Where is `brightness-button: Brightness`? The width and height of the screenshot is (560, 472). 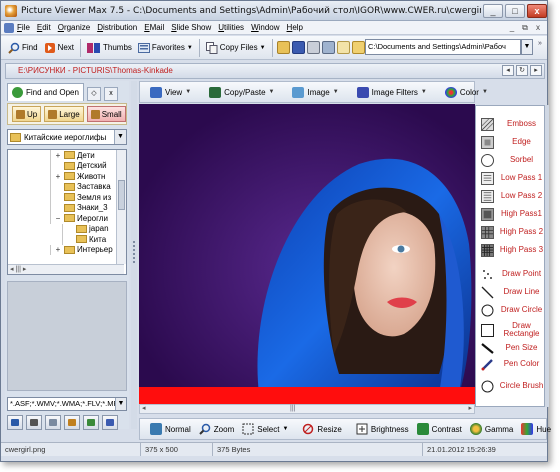 brightness-button: Brightness is located at coordinates (382, 429).